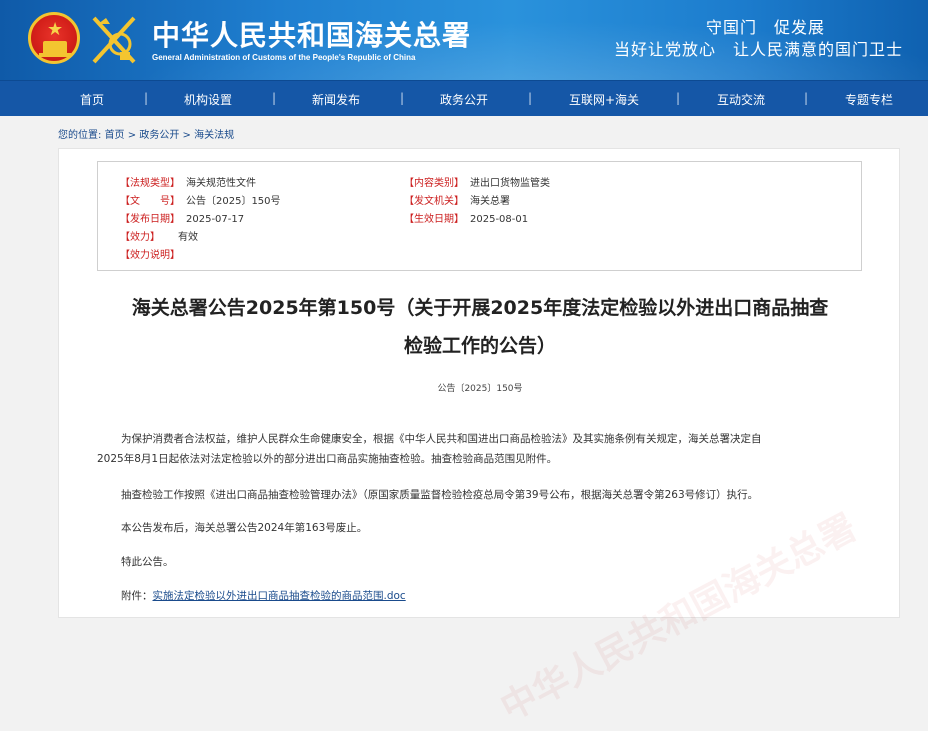  I want to click on slogan-line1: 守国门 促发展, so click(766, 27).